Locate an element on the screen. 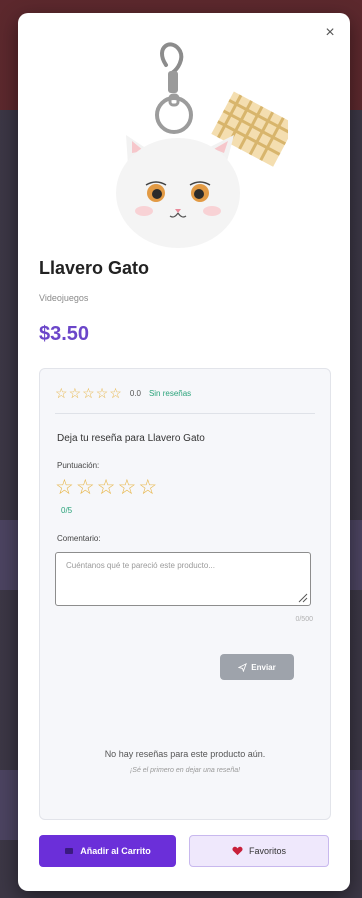 This screenshot has width=362, height=898. add-to-cart-label: Añadir al Carrito is located at coordinates (115, 851).